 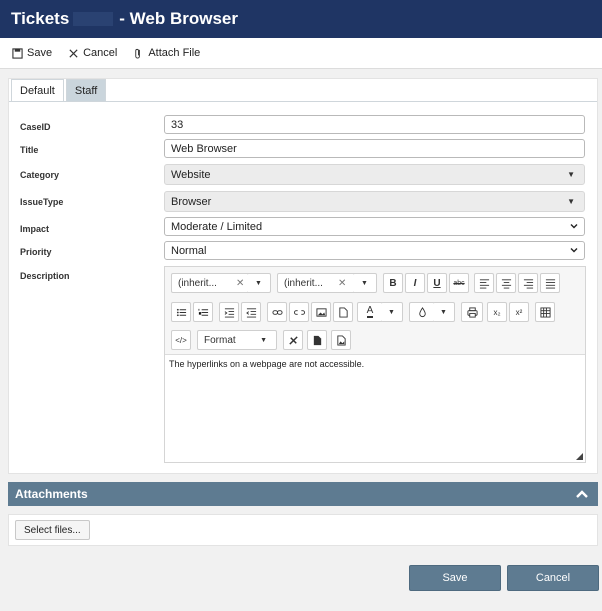 I want to click on cancel-button: Cancel, so click(x=553, y=578).